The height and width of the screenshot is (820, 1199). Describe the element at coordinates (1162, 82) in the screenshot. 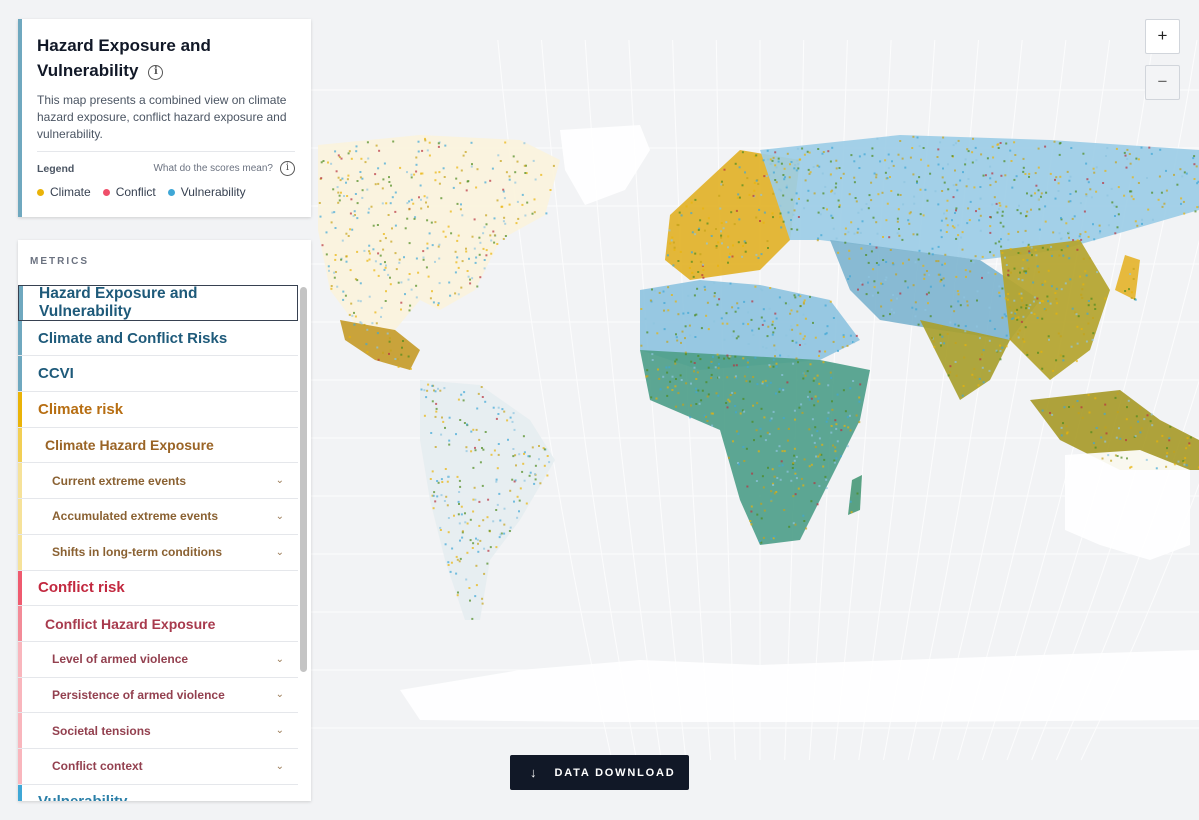

I see `zoom-out-button: −` at that location.